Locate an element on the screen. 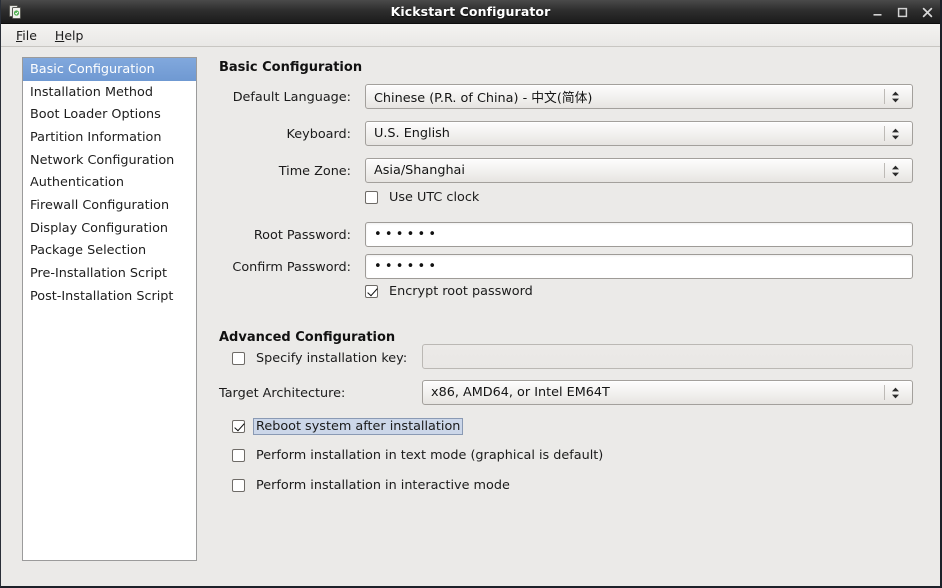 This screenshot has width=942, height=588. sidebar-item-label: Installation Method is located at coordinates (91, 92).